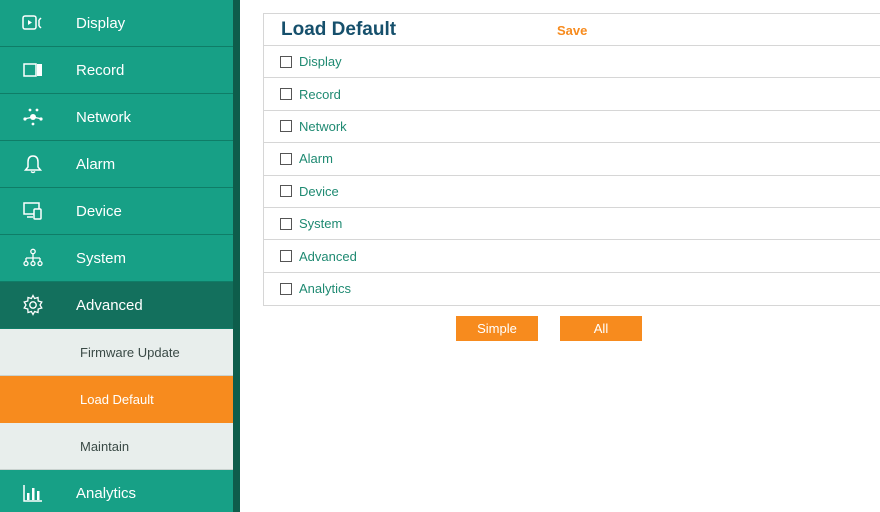 This screenshot has height=512, width=880. I want to click on bar-chart-icon, so click(33, 493).